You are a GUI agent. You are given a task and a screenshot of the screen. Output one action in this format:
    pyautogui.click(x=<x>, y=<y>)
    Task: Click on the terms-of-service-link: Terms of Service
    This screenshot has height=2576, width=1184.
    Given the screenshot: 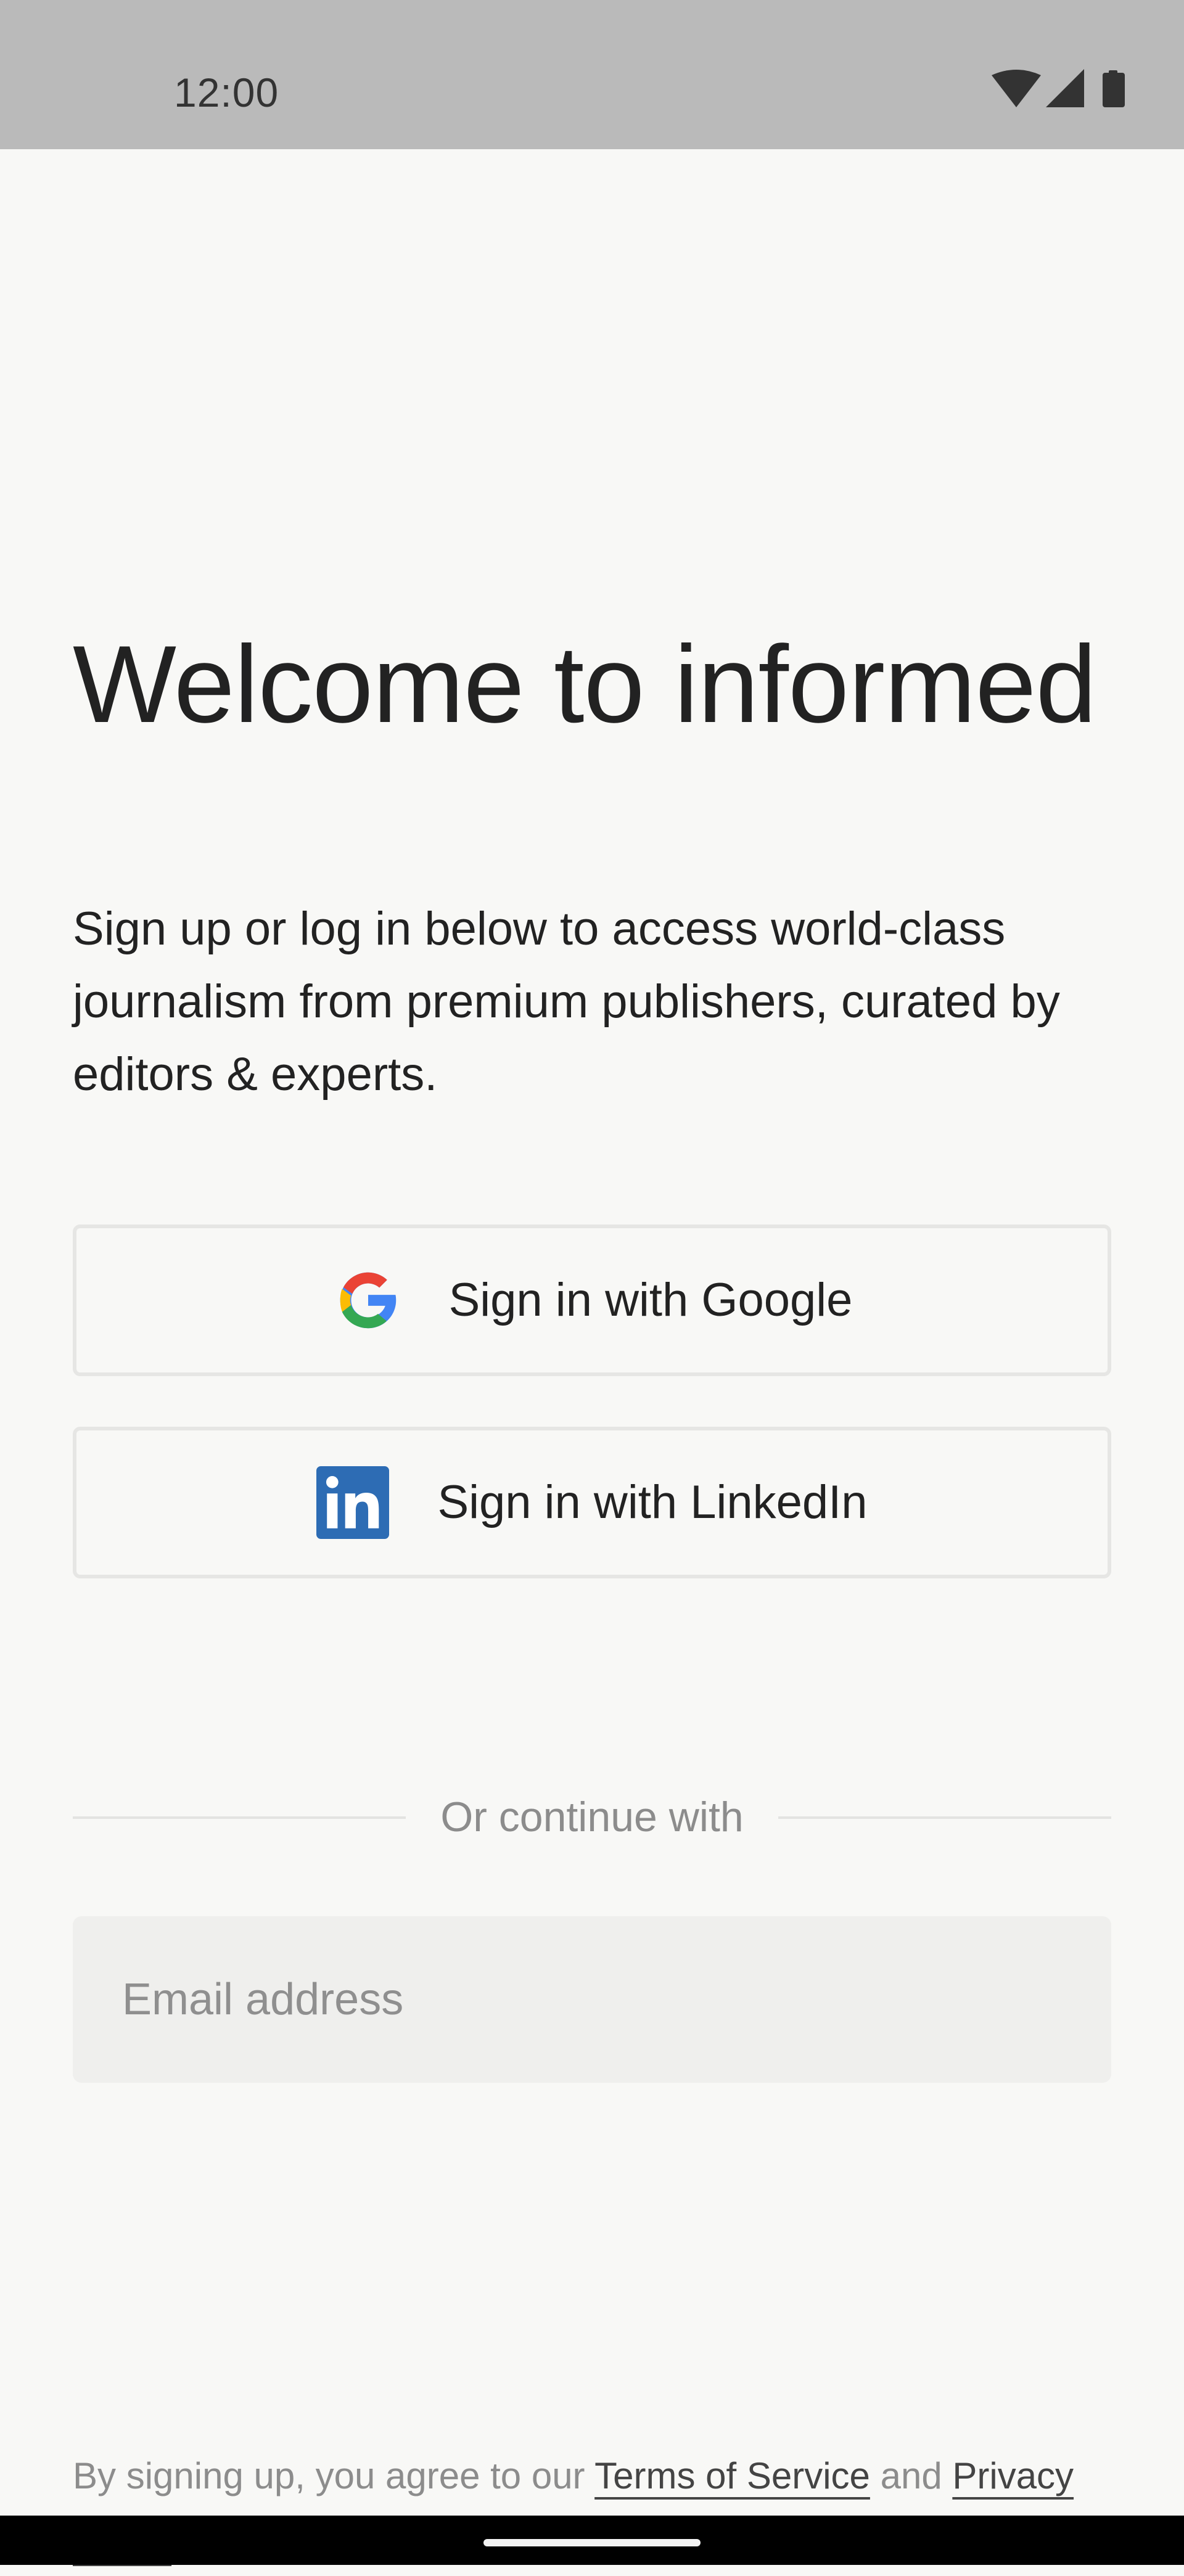 What is the action you would take?
    pyautogui.click(x=732, y=2475)
    